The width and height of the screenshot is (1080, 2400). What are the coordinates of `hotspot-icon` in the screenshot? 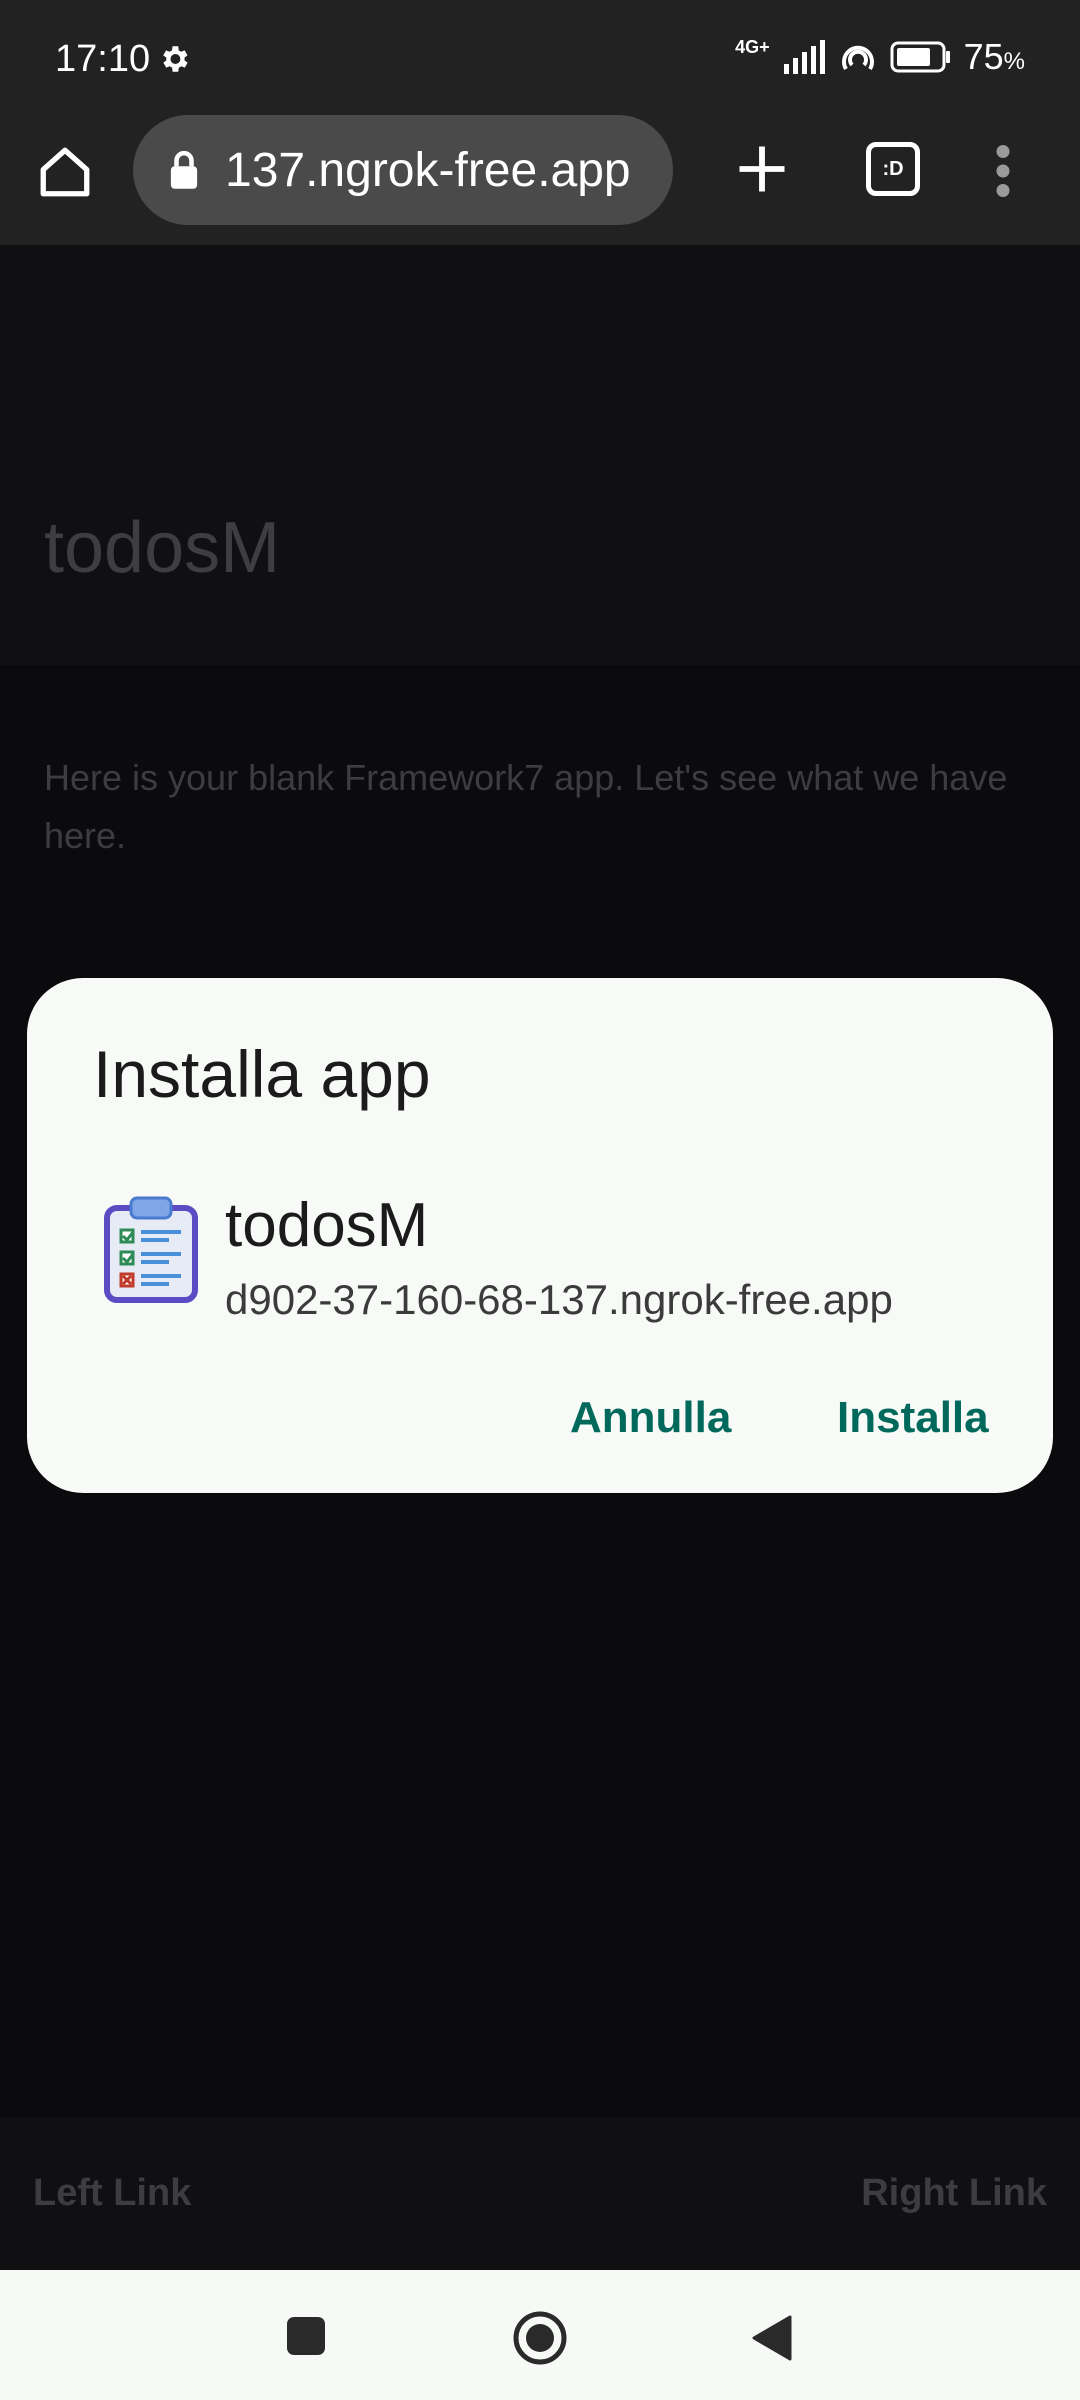 It's located at (857, 58).